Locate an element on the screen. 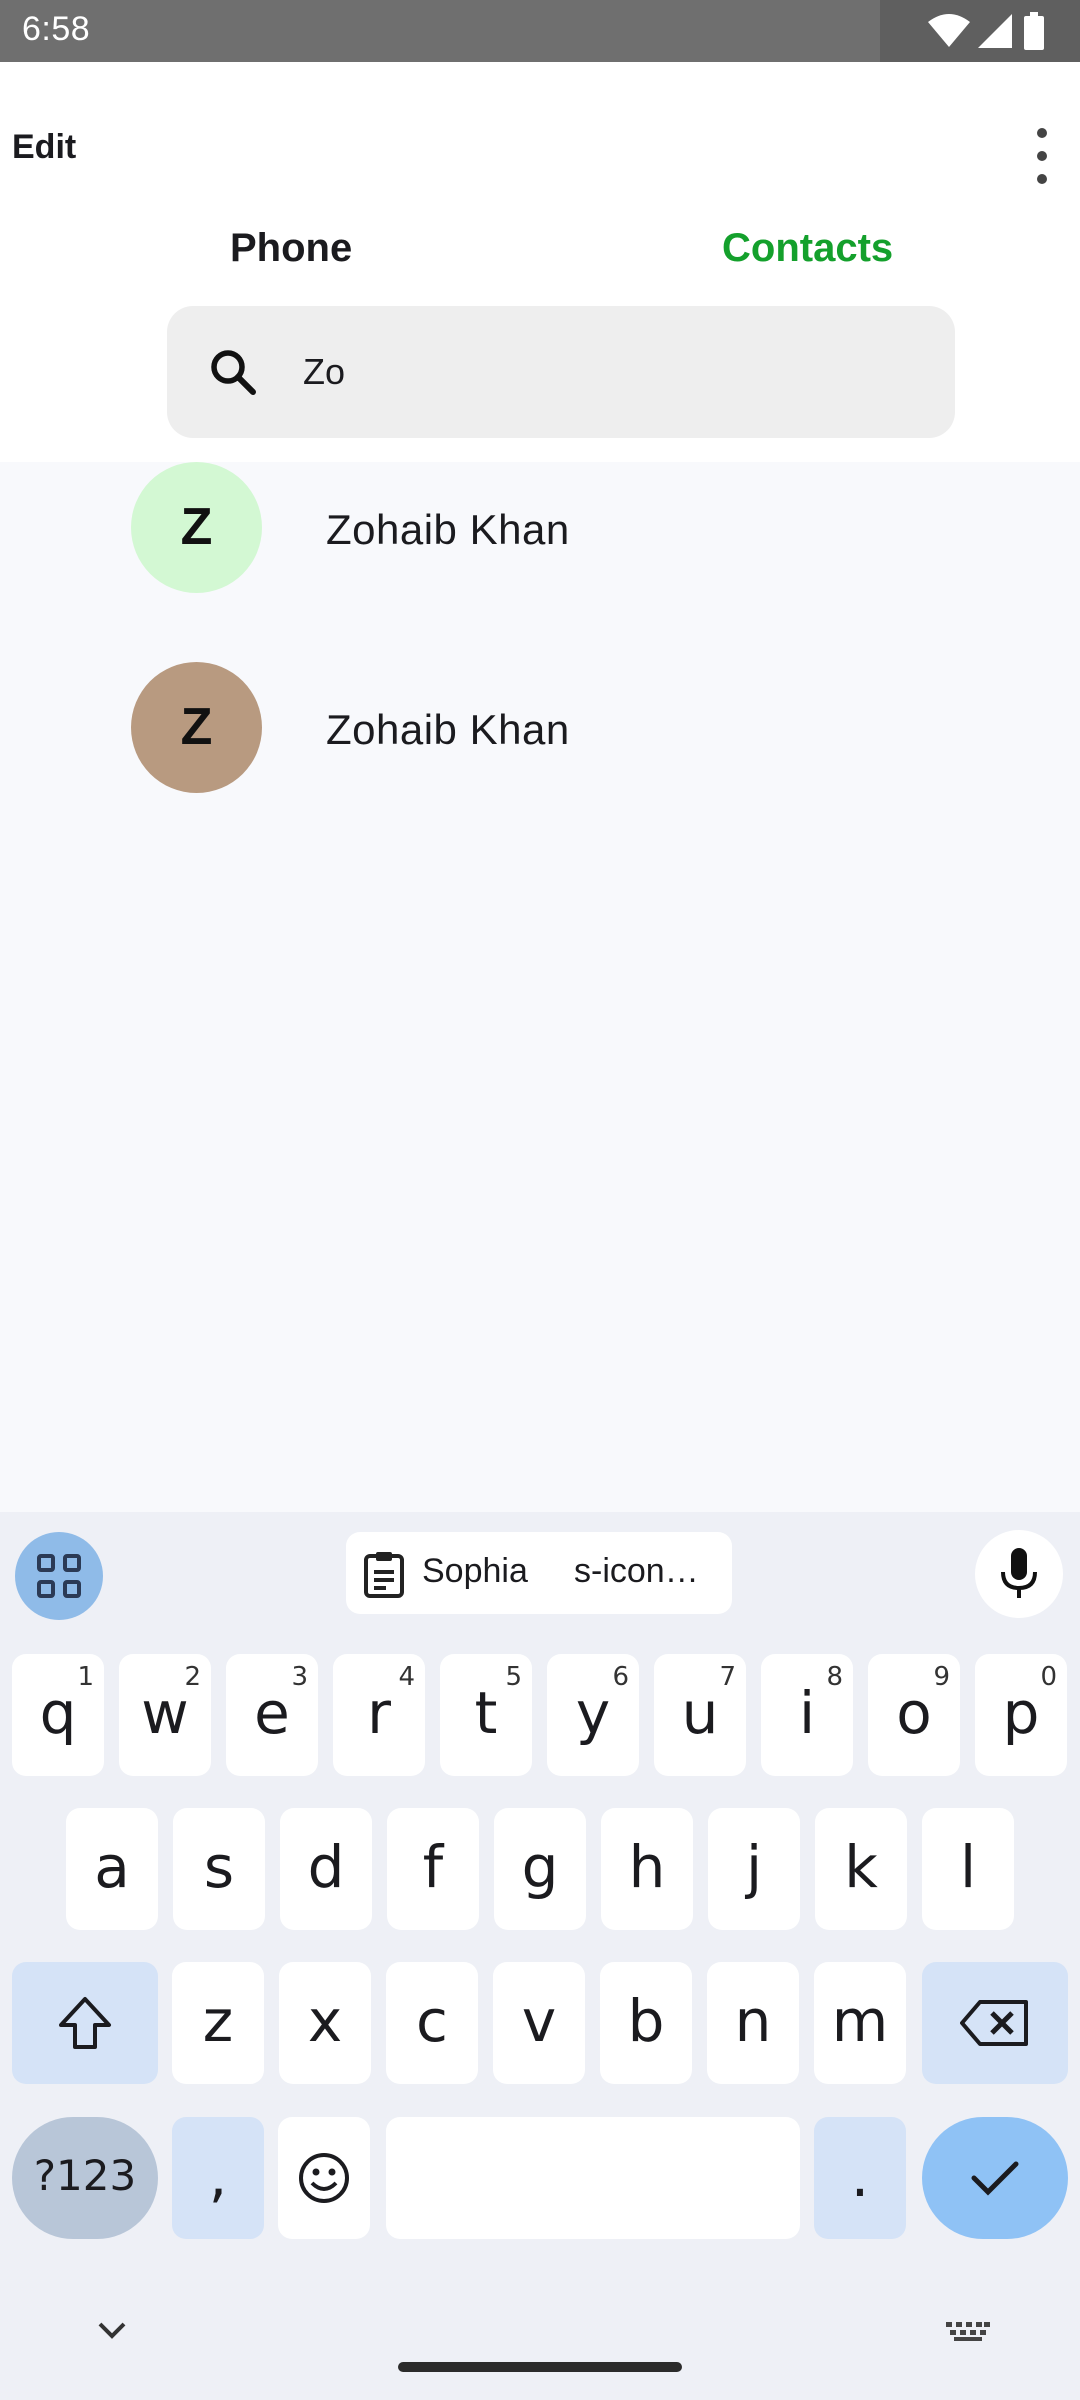 The height and width of the screenshot is (2400, 1080). chevron-down-icon is located at coordinates (112, 2330).